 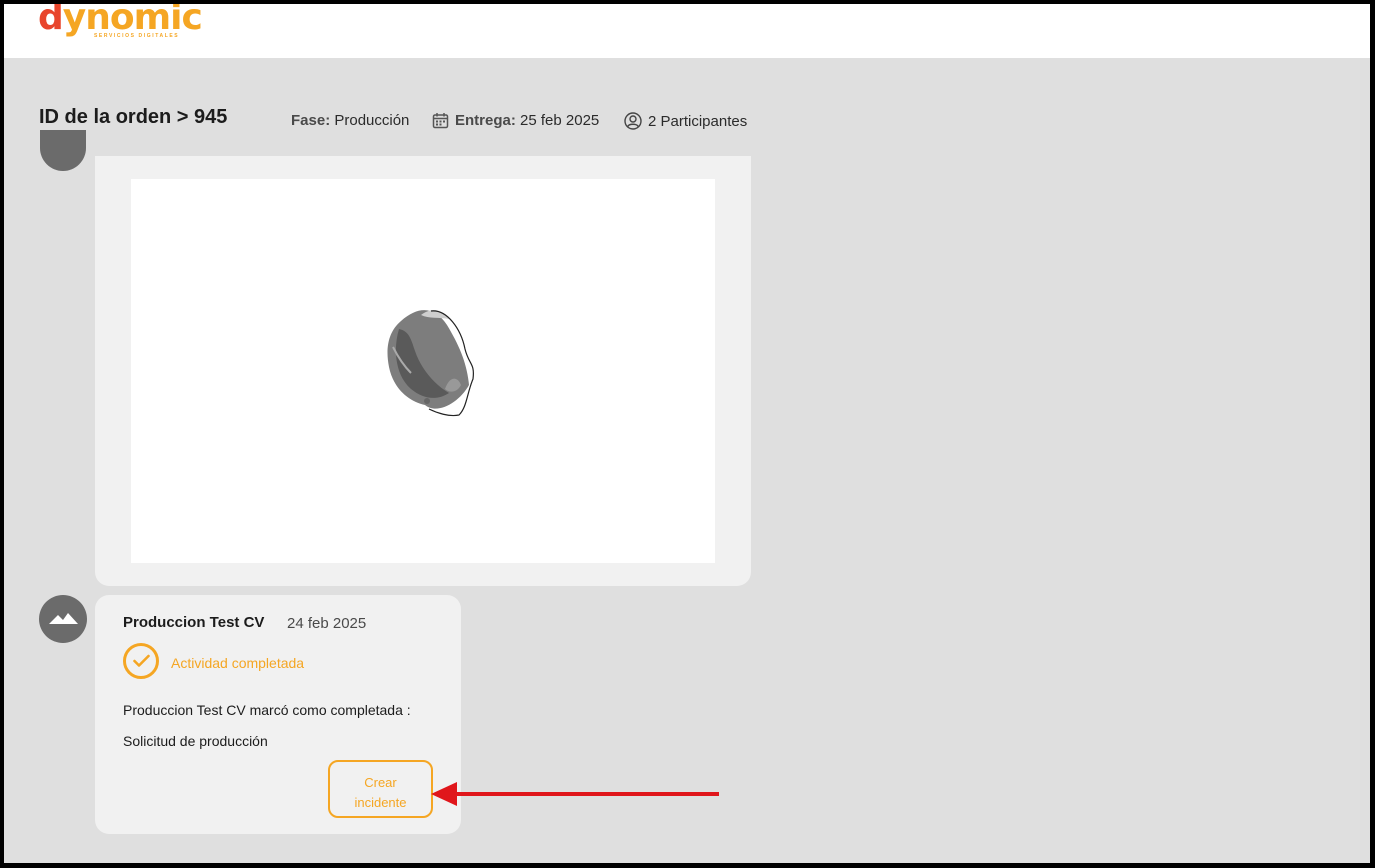 What do you see at coordinates (485, 120) in the screenshot?
I see `delivery-label: Entrega:` at bounding box center [485, 120].